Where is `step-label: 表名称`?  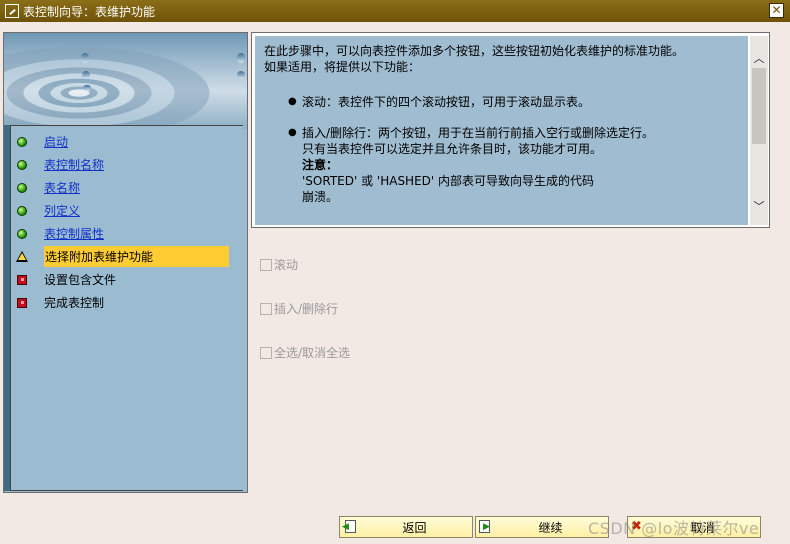
step-label: 表名称 is located at coordinates (62, 187).